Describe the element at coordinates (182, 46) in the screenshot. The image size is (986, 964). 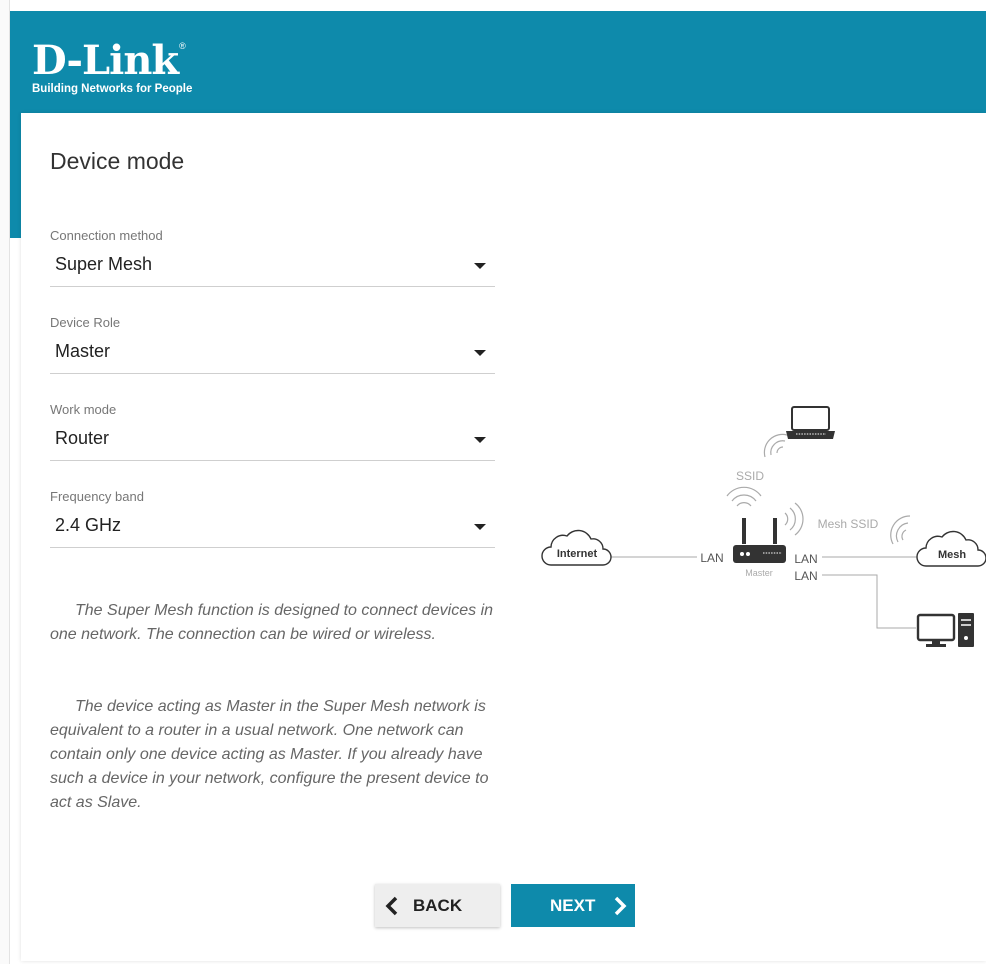
I see `logo-registered-mark: ®` at that location.